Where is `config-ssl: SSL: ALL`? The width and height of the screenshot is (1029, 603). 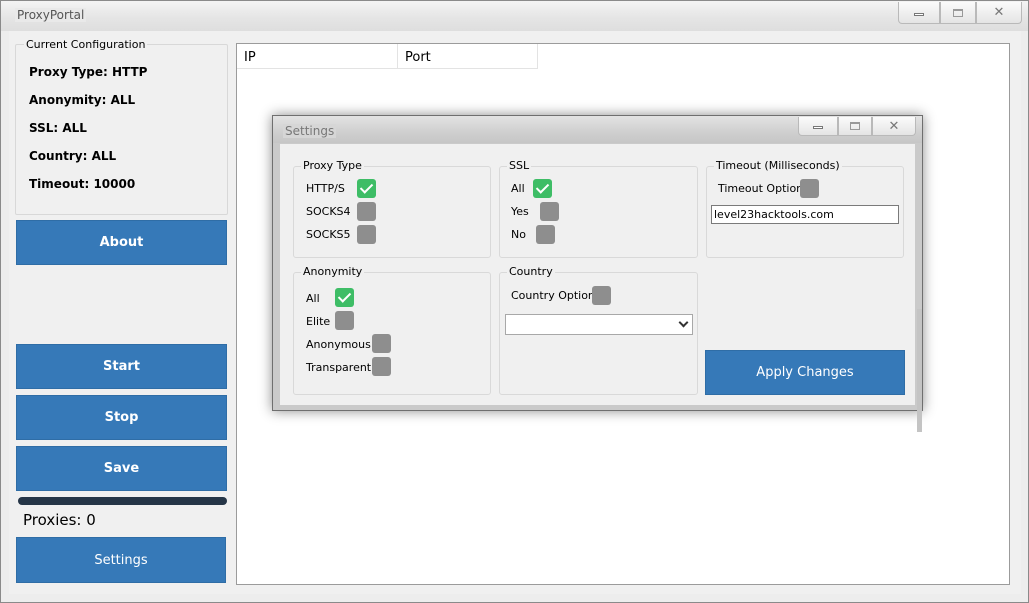 config-ssl: SSL: ALL is located at coordinates (58, 128).